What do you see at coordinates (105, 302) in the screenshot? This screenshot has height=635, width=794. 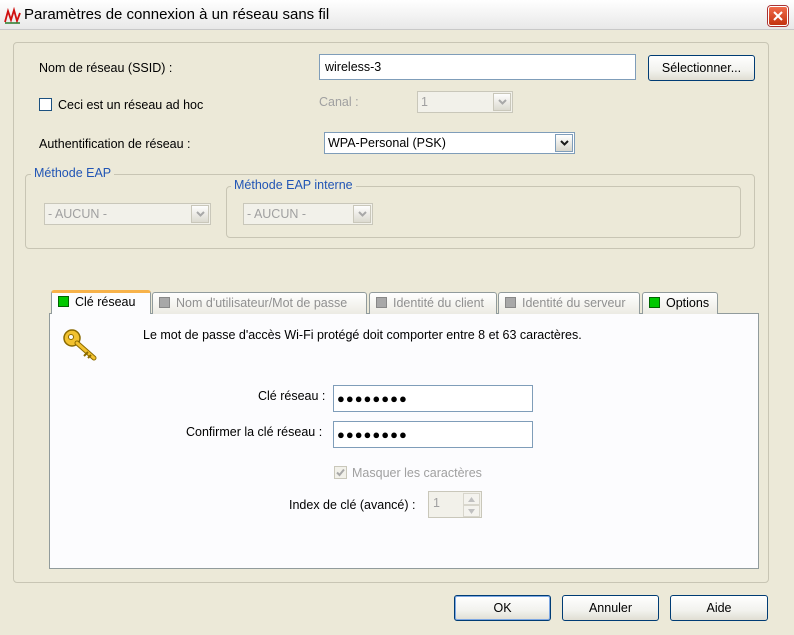 I see `tab-label: Clé réseau` at bounding box center [105, 302].